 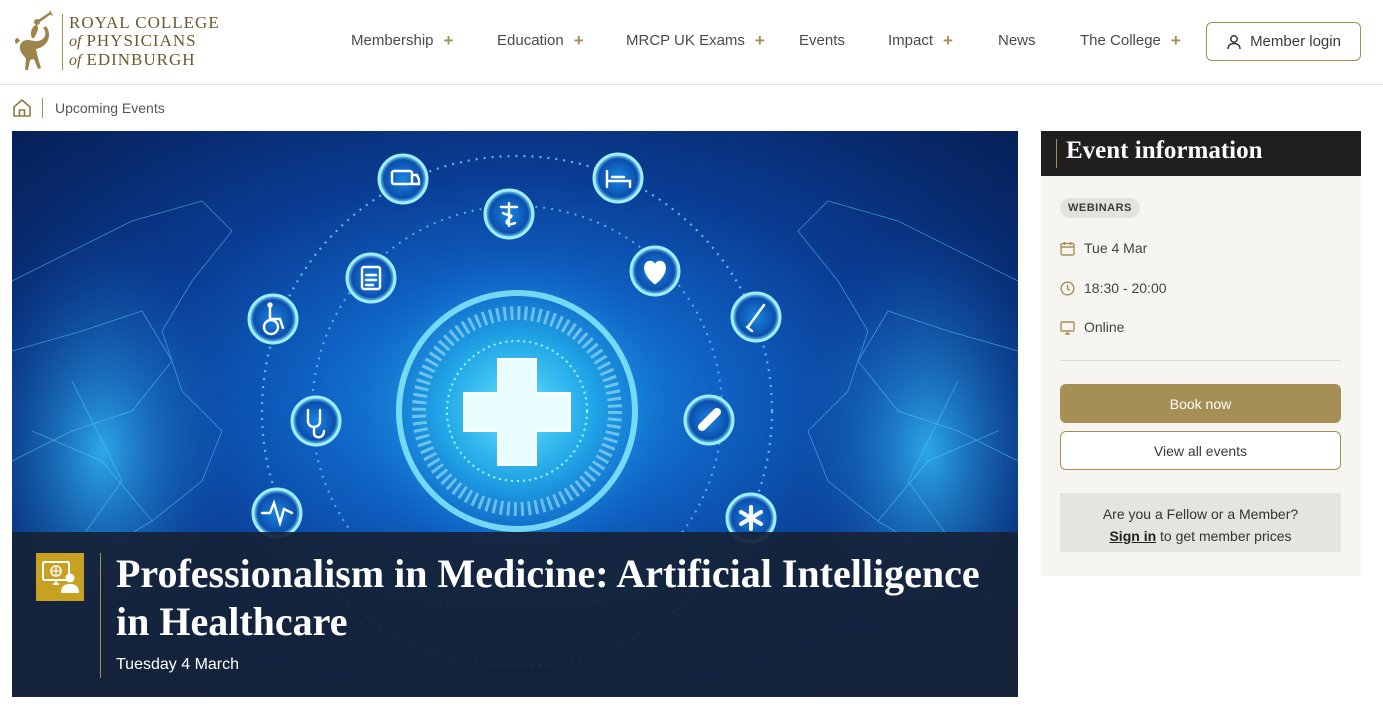 I want to click on nav-label: News, so click(x=1017, y=40).